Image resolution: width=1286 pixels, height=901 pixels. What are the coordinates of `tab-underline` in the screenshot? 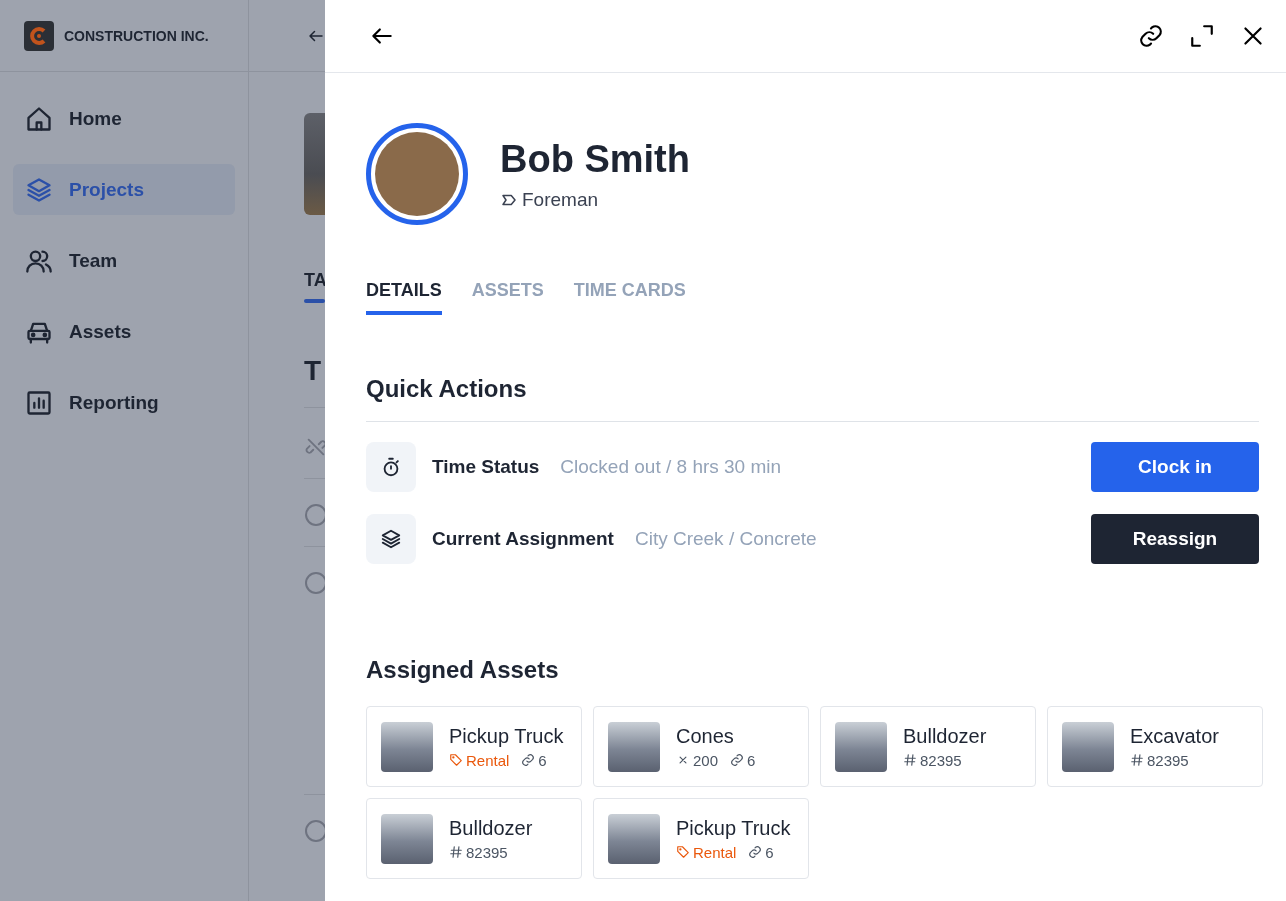 It's located at (314, 301).